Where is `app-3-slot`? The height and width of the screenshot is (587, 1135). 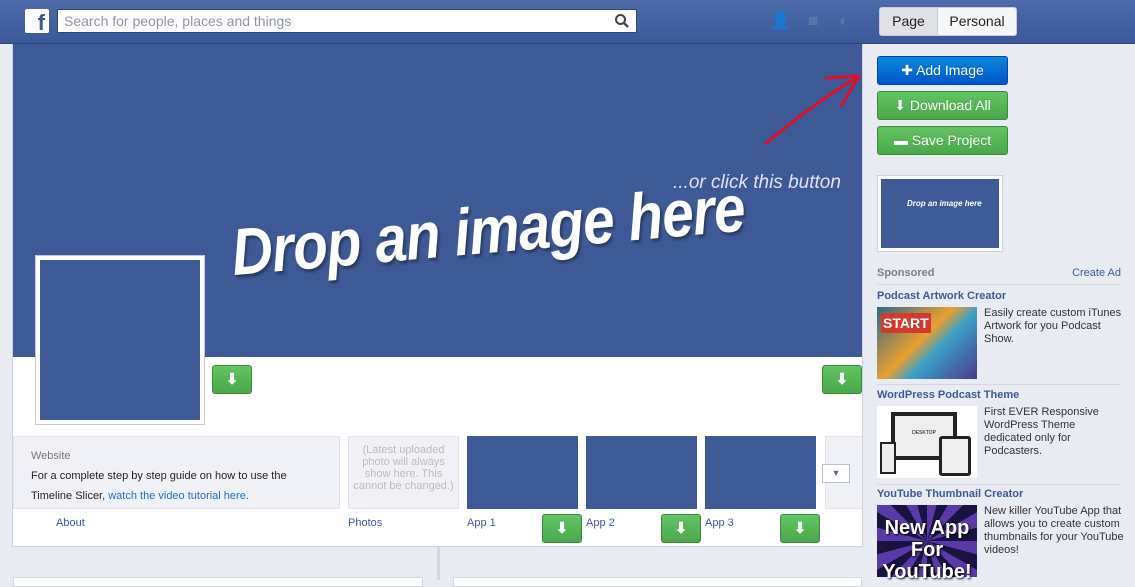 app-3-slot is located at coordinates (760, 472).